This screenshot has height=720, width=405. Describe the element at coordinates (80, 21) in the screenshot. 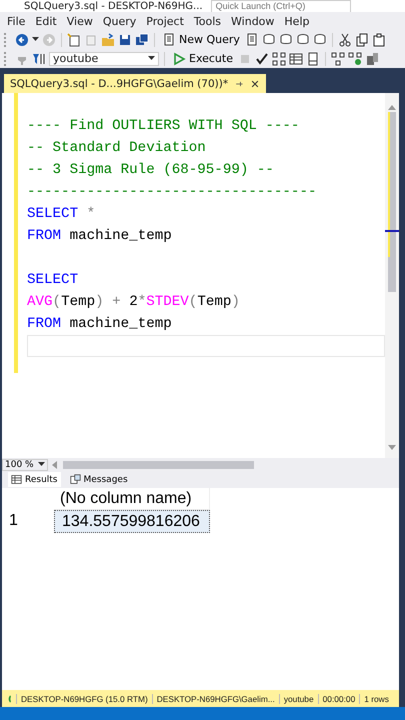

I see `menu-item: View` at that location.